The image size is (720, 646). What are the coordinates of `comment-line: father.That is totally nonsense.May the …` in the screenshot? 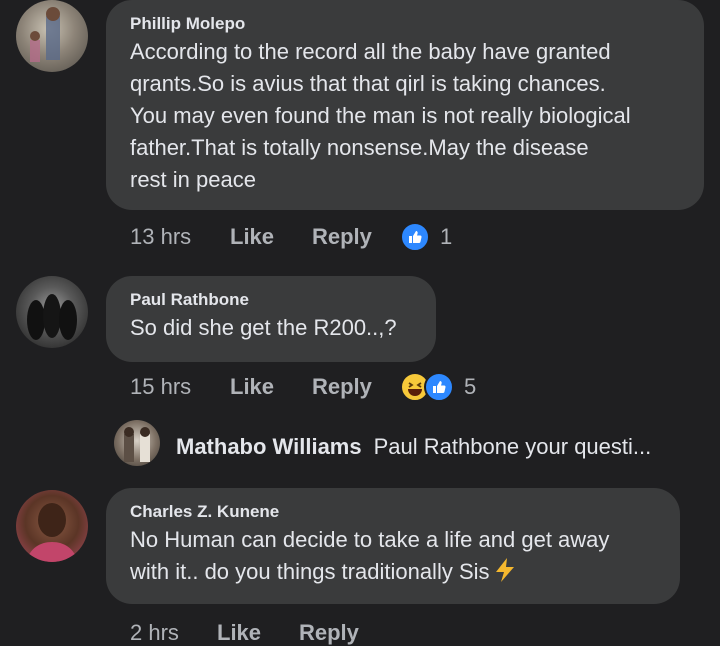 It's located at (359, 147).